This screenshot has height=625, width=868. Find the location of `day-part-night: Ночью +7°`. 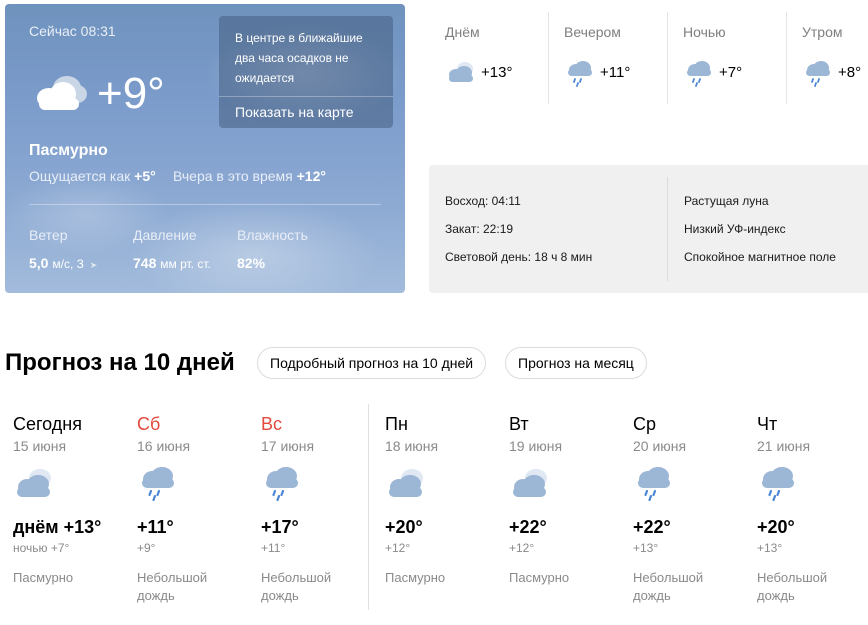

day-part-night: Ночью +7° is located at coordinates (726, 58).